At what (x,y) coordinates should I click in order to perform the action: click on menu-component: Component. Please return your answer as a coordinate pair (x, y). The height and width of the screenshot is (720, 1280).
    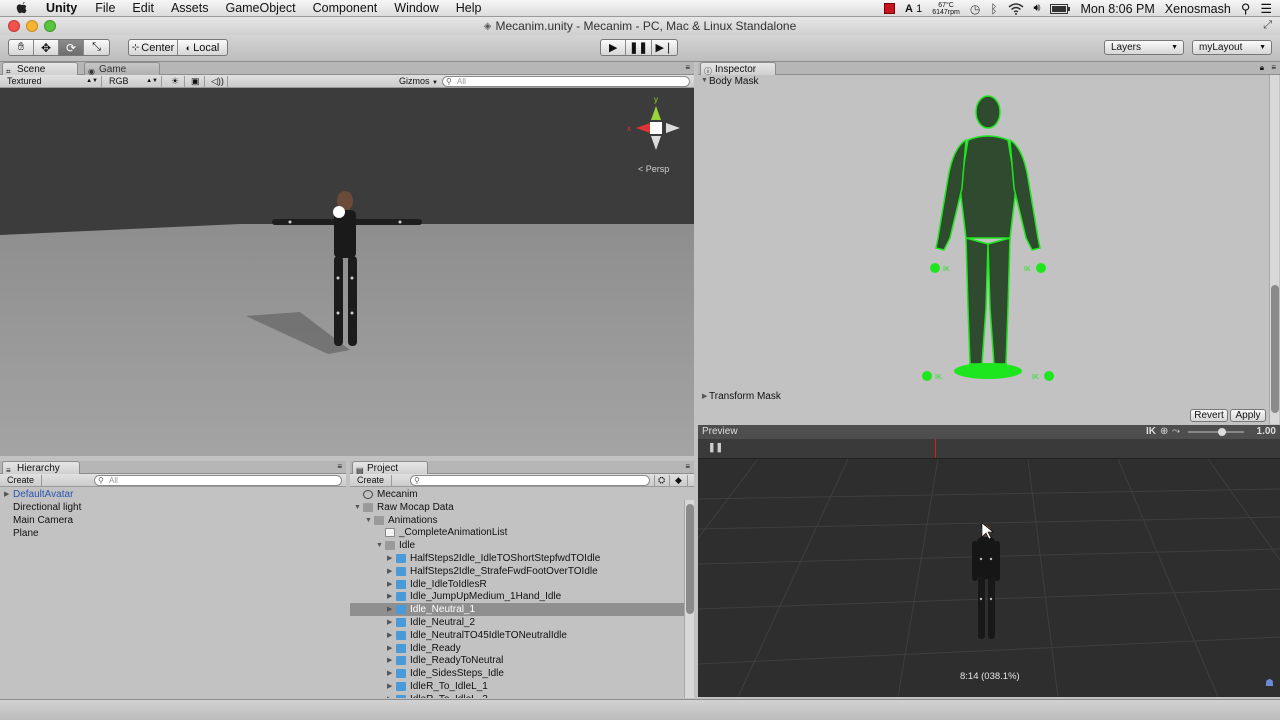
    Looking at the image, I should click on (345, 8).